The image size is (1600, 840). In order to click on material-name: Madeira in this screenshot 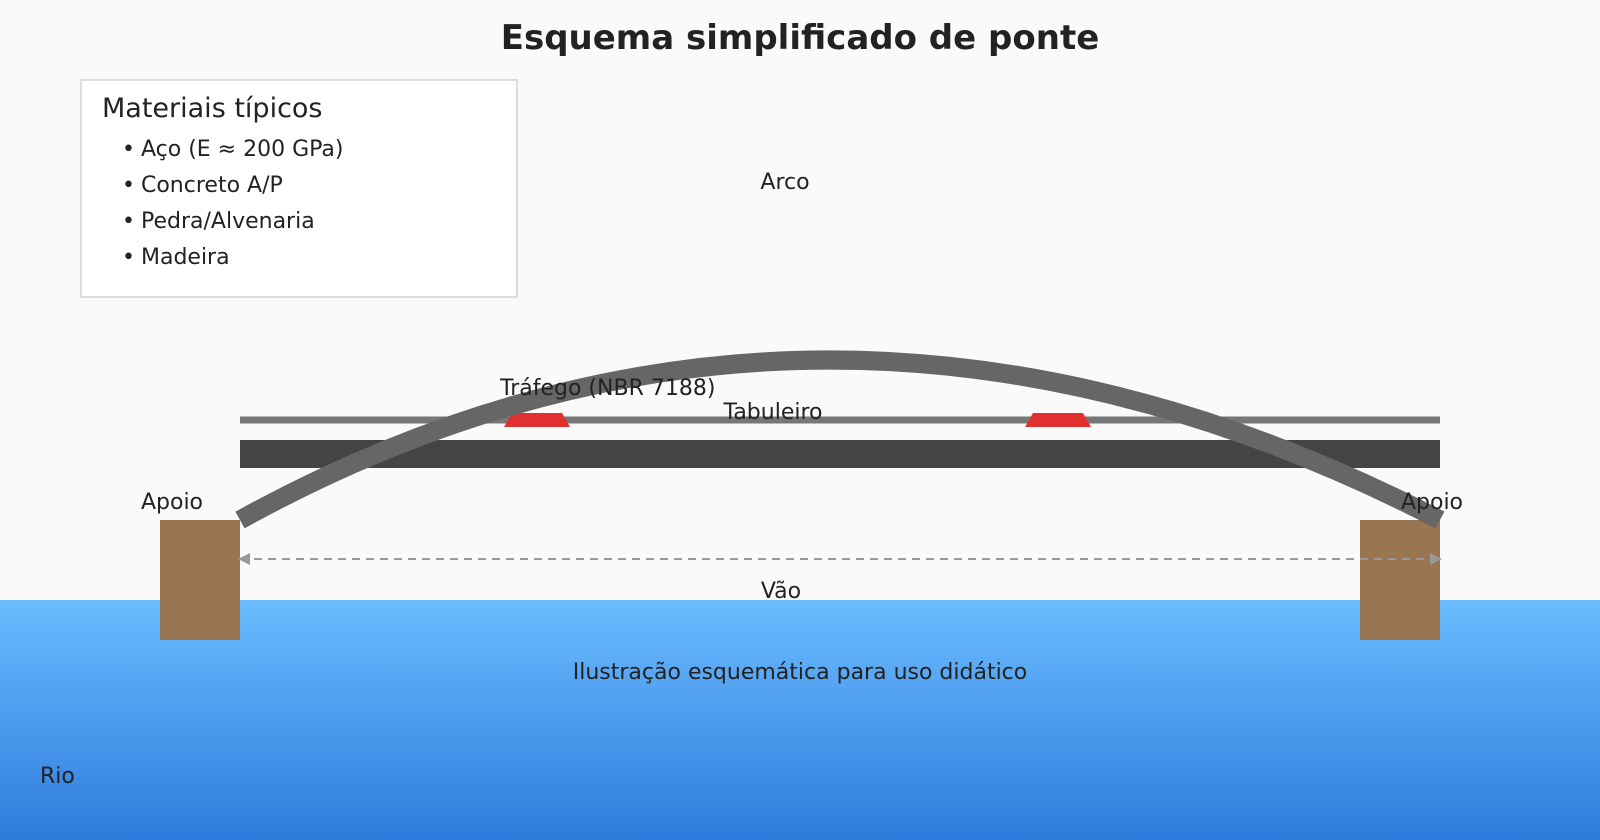, I will do `click(185, 257)`.